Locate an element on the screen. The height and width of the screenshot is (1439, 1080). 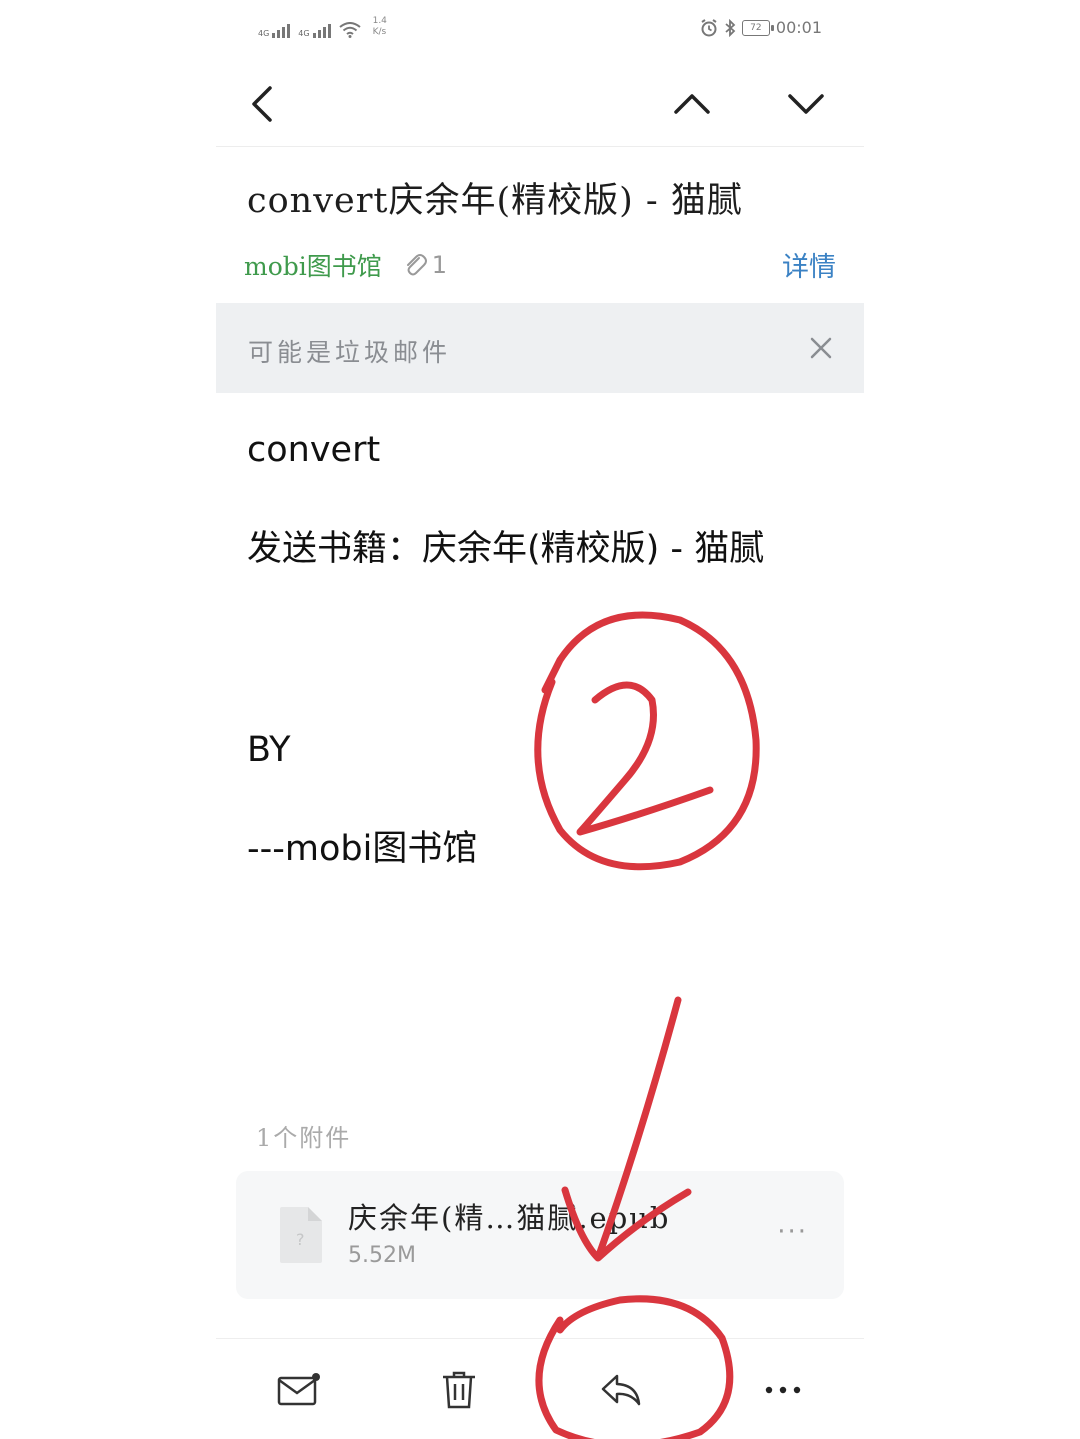
attachment-count: 1 is located at coordinates (439, 265).